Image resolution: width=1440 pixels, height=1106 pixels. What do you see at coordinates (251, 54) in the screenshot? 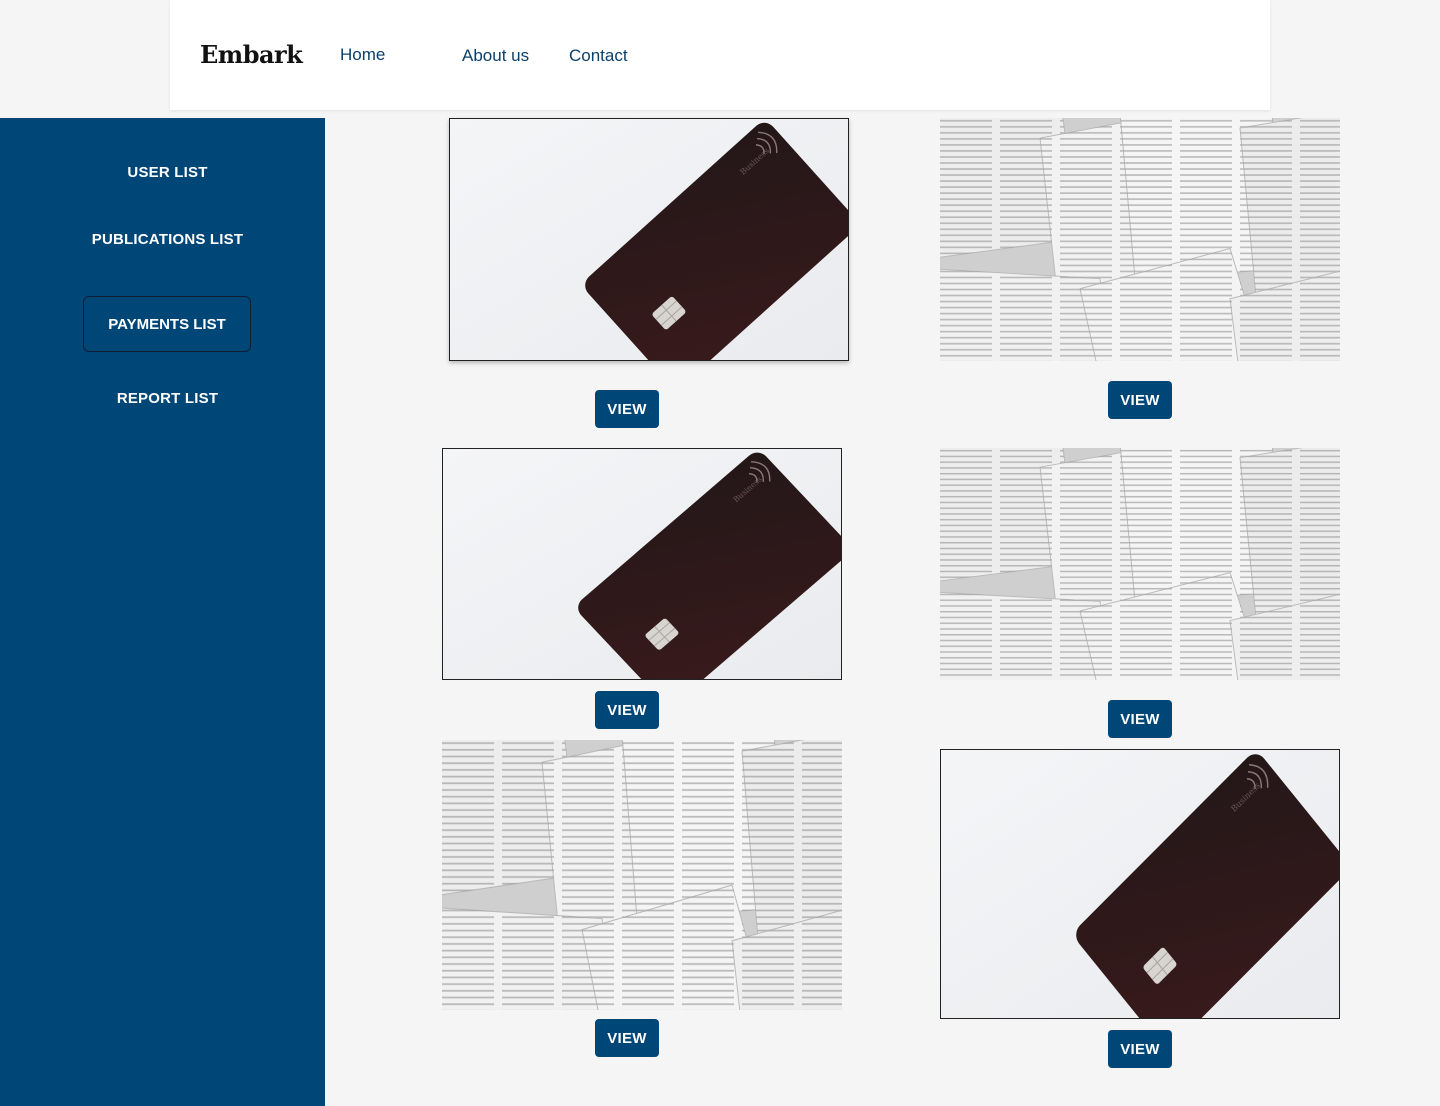
I see `embark-logo: Embark` at bounding box center [251, 54].